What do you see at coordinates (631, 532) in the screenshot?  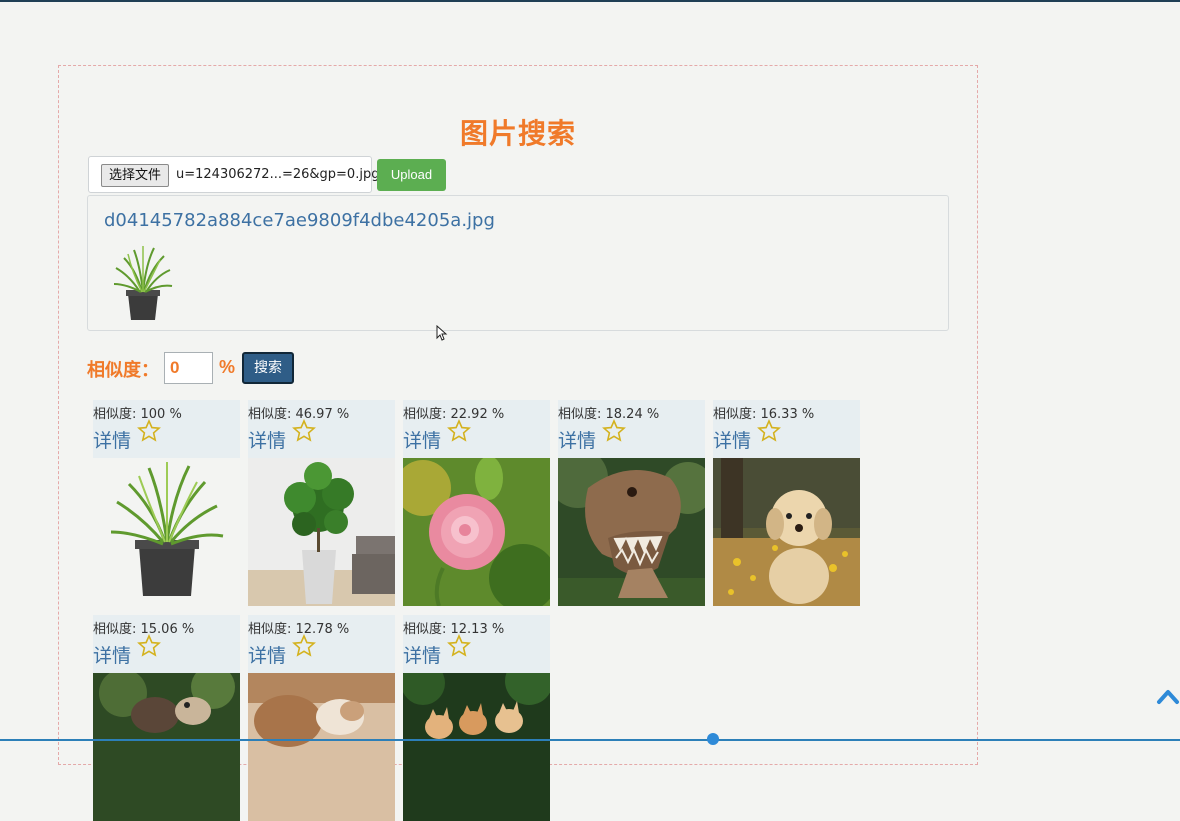 I see `dinosaur-image` at bounding box center [631, 532].